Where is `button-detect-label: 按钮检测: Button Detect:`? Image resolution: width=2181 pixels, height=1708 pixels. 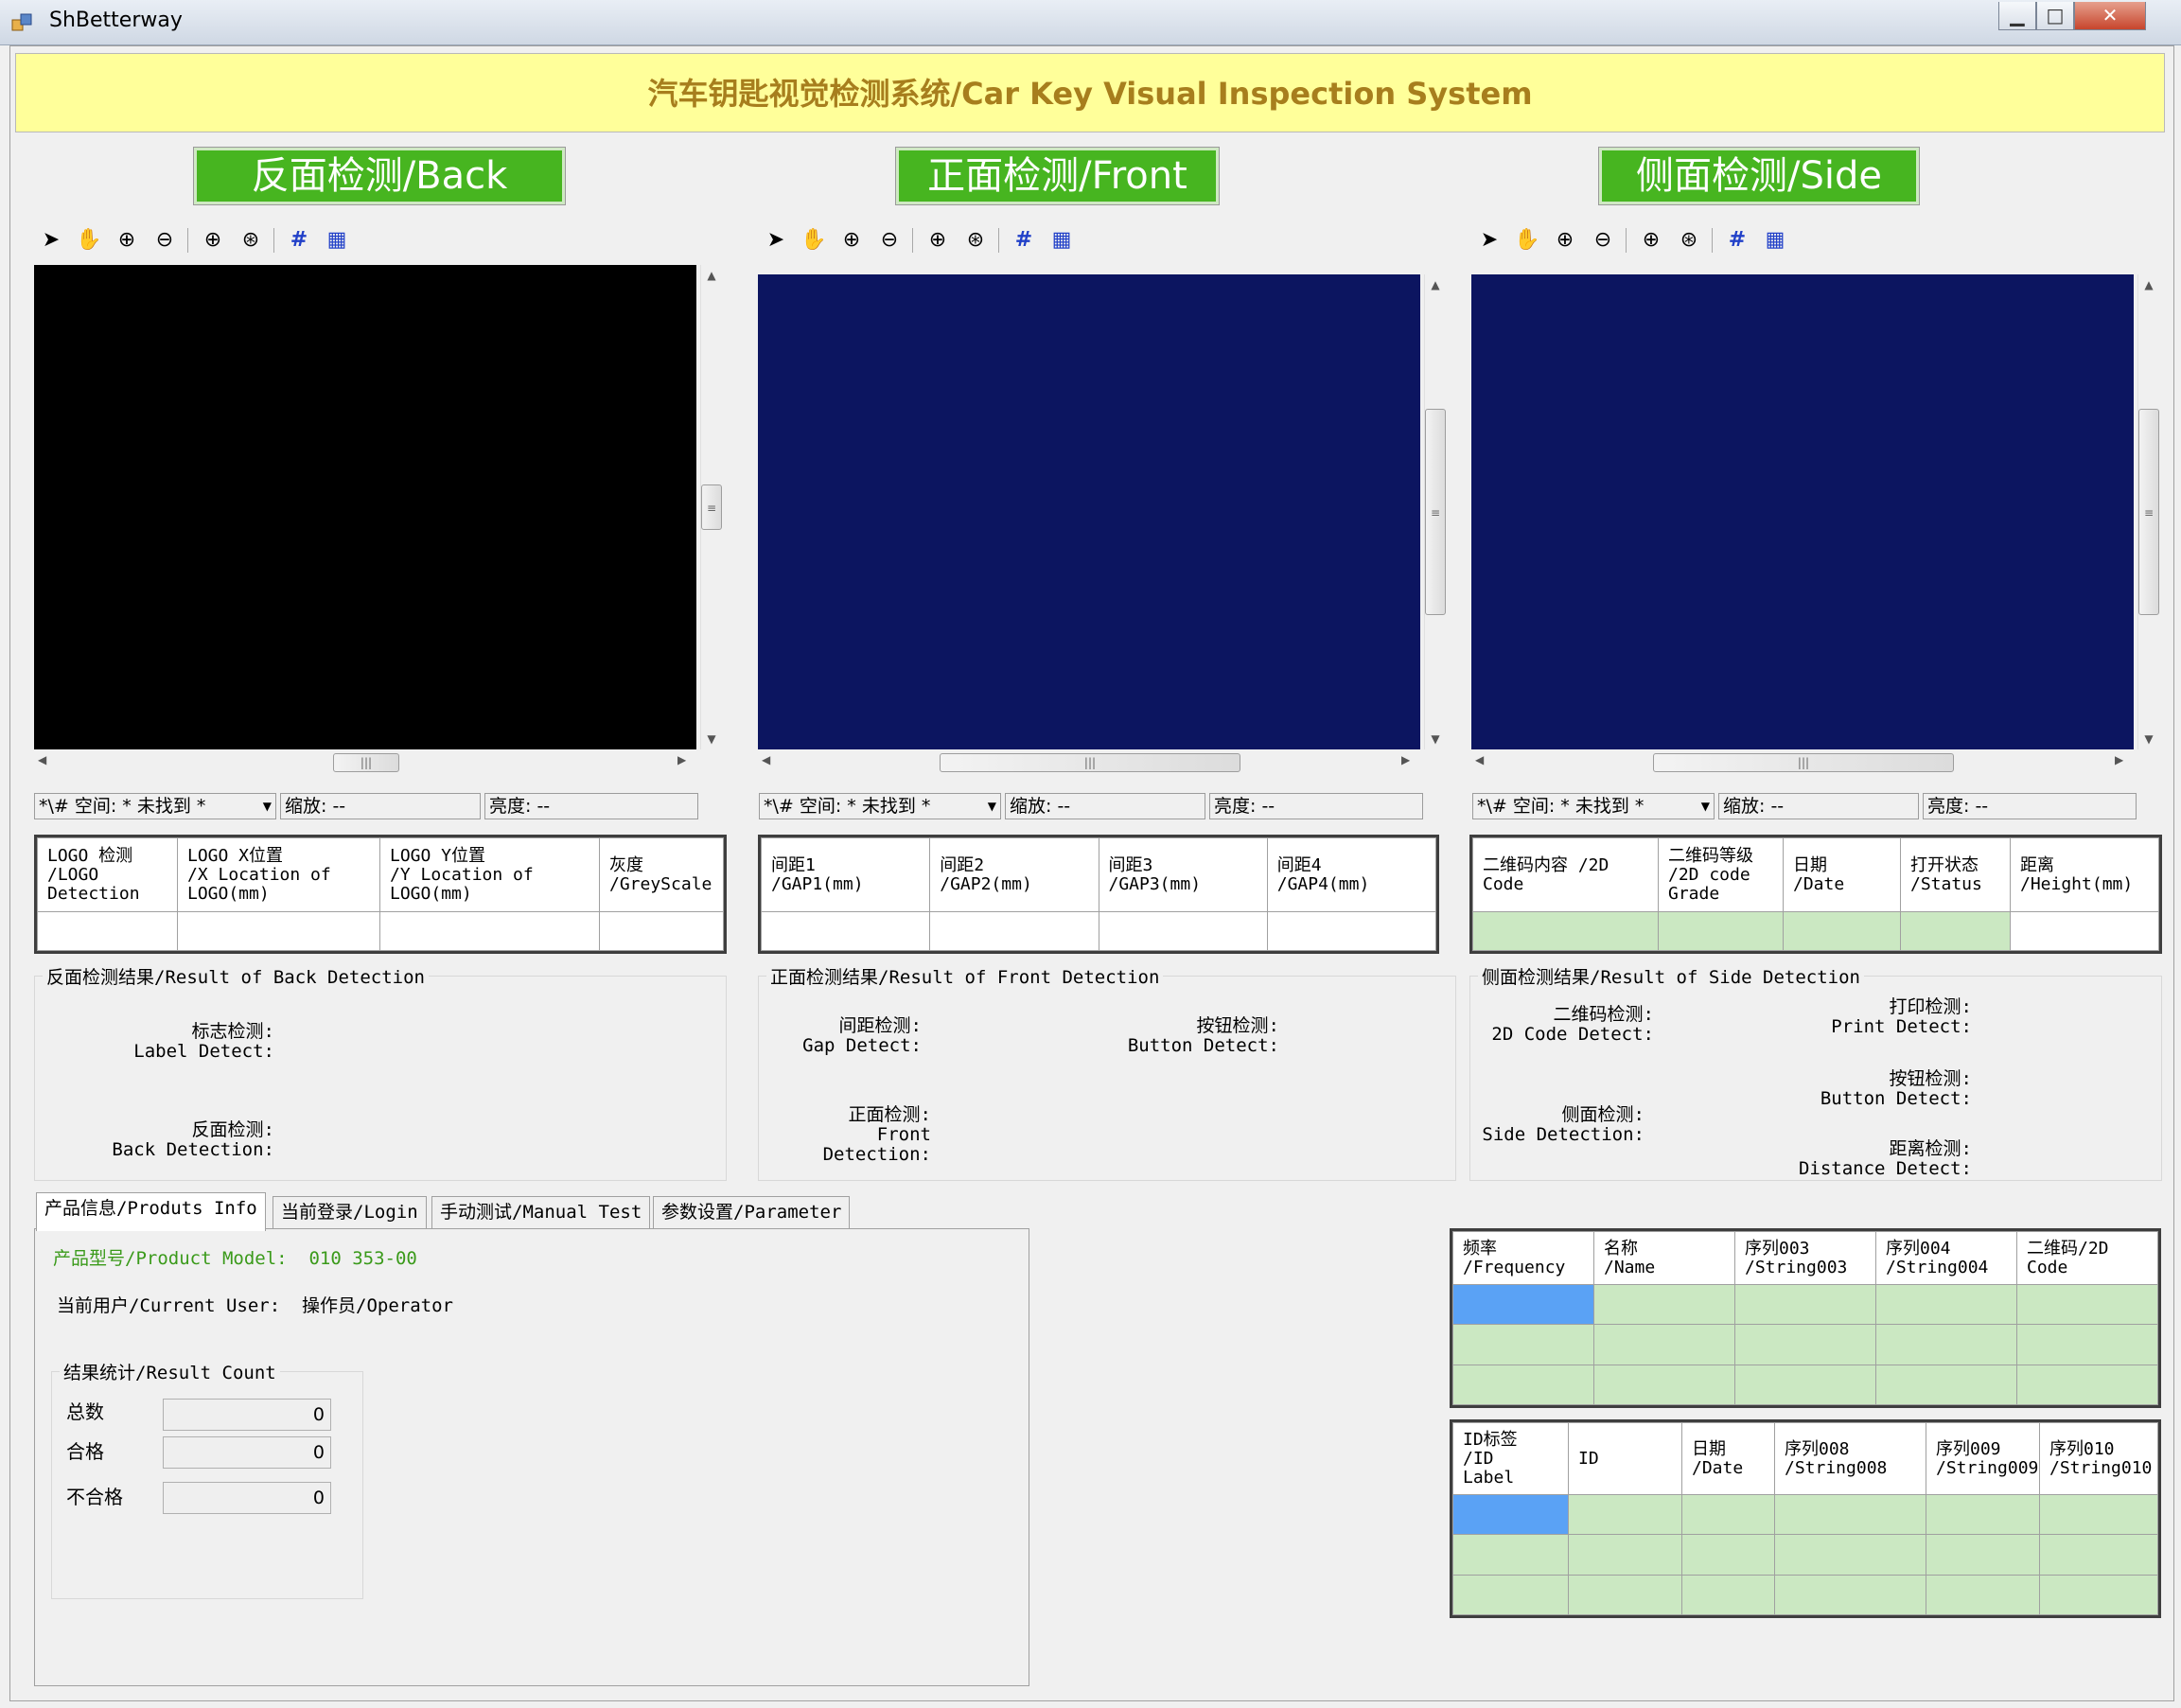
button-detect-label: 按钮检测: Button Detect: is located at coordinates (1203, 1035).